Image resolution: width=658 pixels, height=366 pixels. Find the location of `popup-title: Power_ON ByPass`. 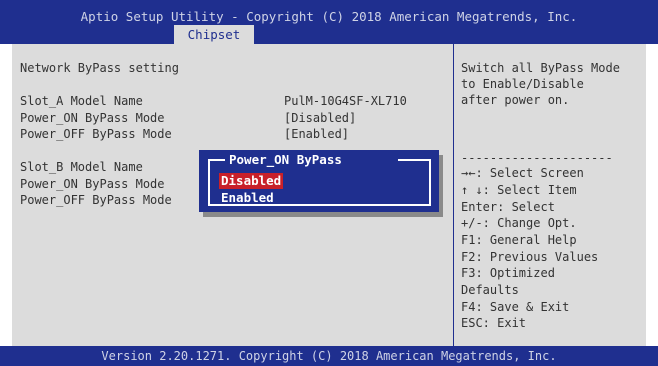

popup-title: Power_ON ByPass is located at coordinates (285, 159).